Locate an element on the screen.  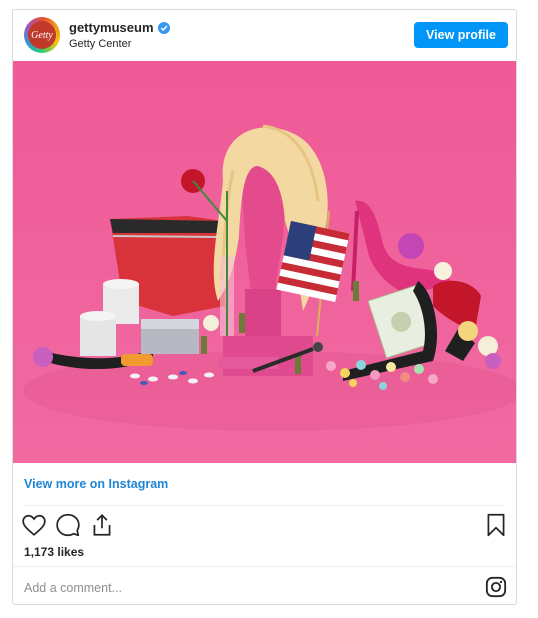
view-profile-button: View profile is located at coordinates (461, 35).